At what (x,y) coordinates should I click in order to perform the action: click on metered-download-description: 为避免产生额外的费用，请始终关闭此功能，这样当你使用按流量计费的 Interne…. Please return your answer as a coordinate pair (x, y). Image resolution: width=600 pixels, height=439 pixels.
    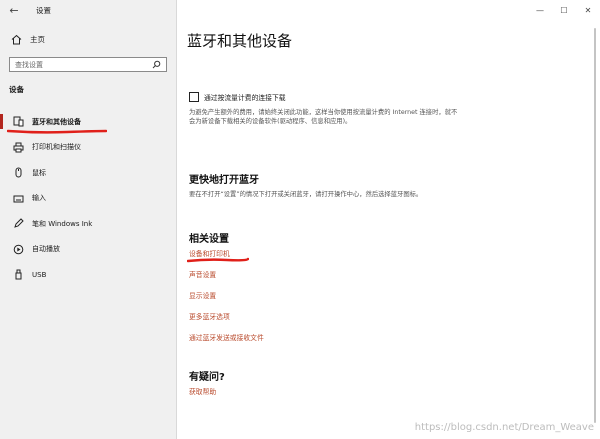
    Looking at the image, I should click on (323, 117).